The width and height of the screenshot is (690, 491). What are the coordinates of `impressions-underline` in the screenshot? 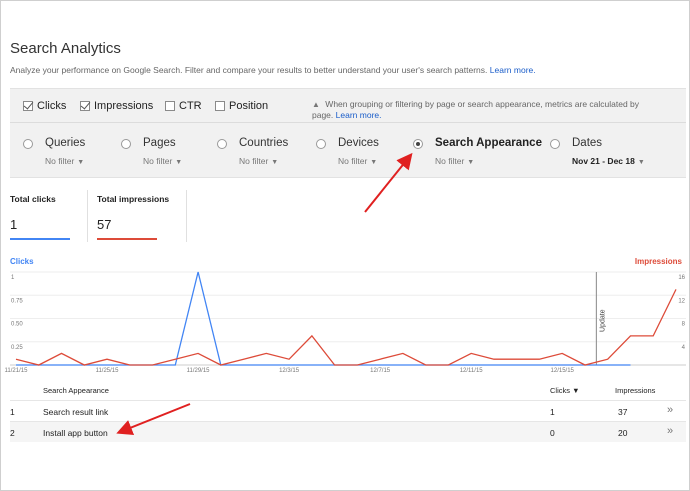 It's located at (127, 239).